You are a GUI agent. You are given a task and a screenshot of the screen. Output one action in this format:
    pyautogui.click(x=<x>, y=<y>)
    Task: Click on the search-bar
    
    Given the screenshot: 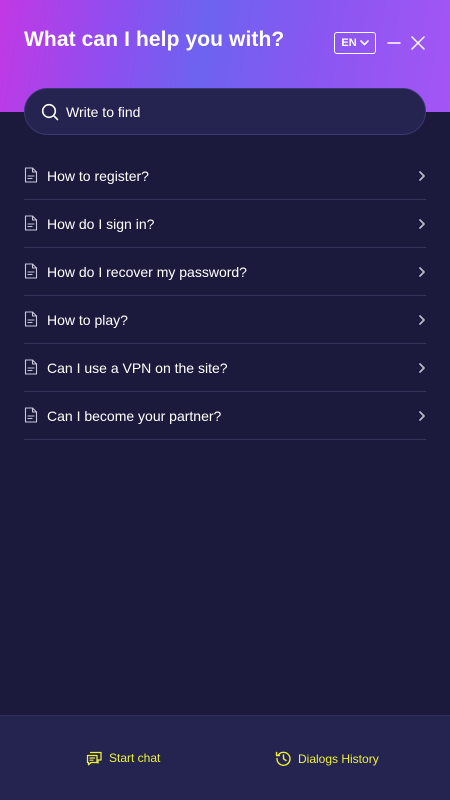 What is the action you would take?
    pyautogui.click(x=225, y=111)
    